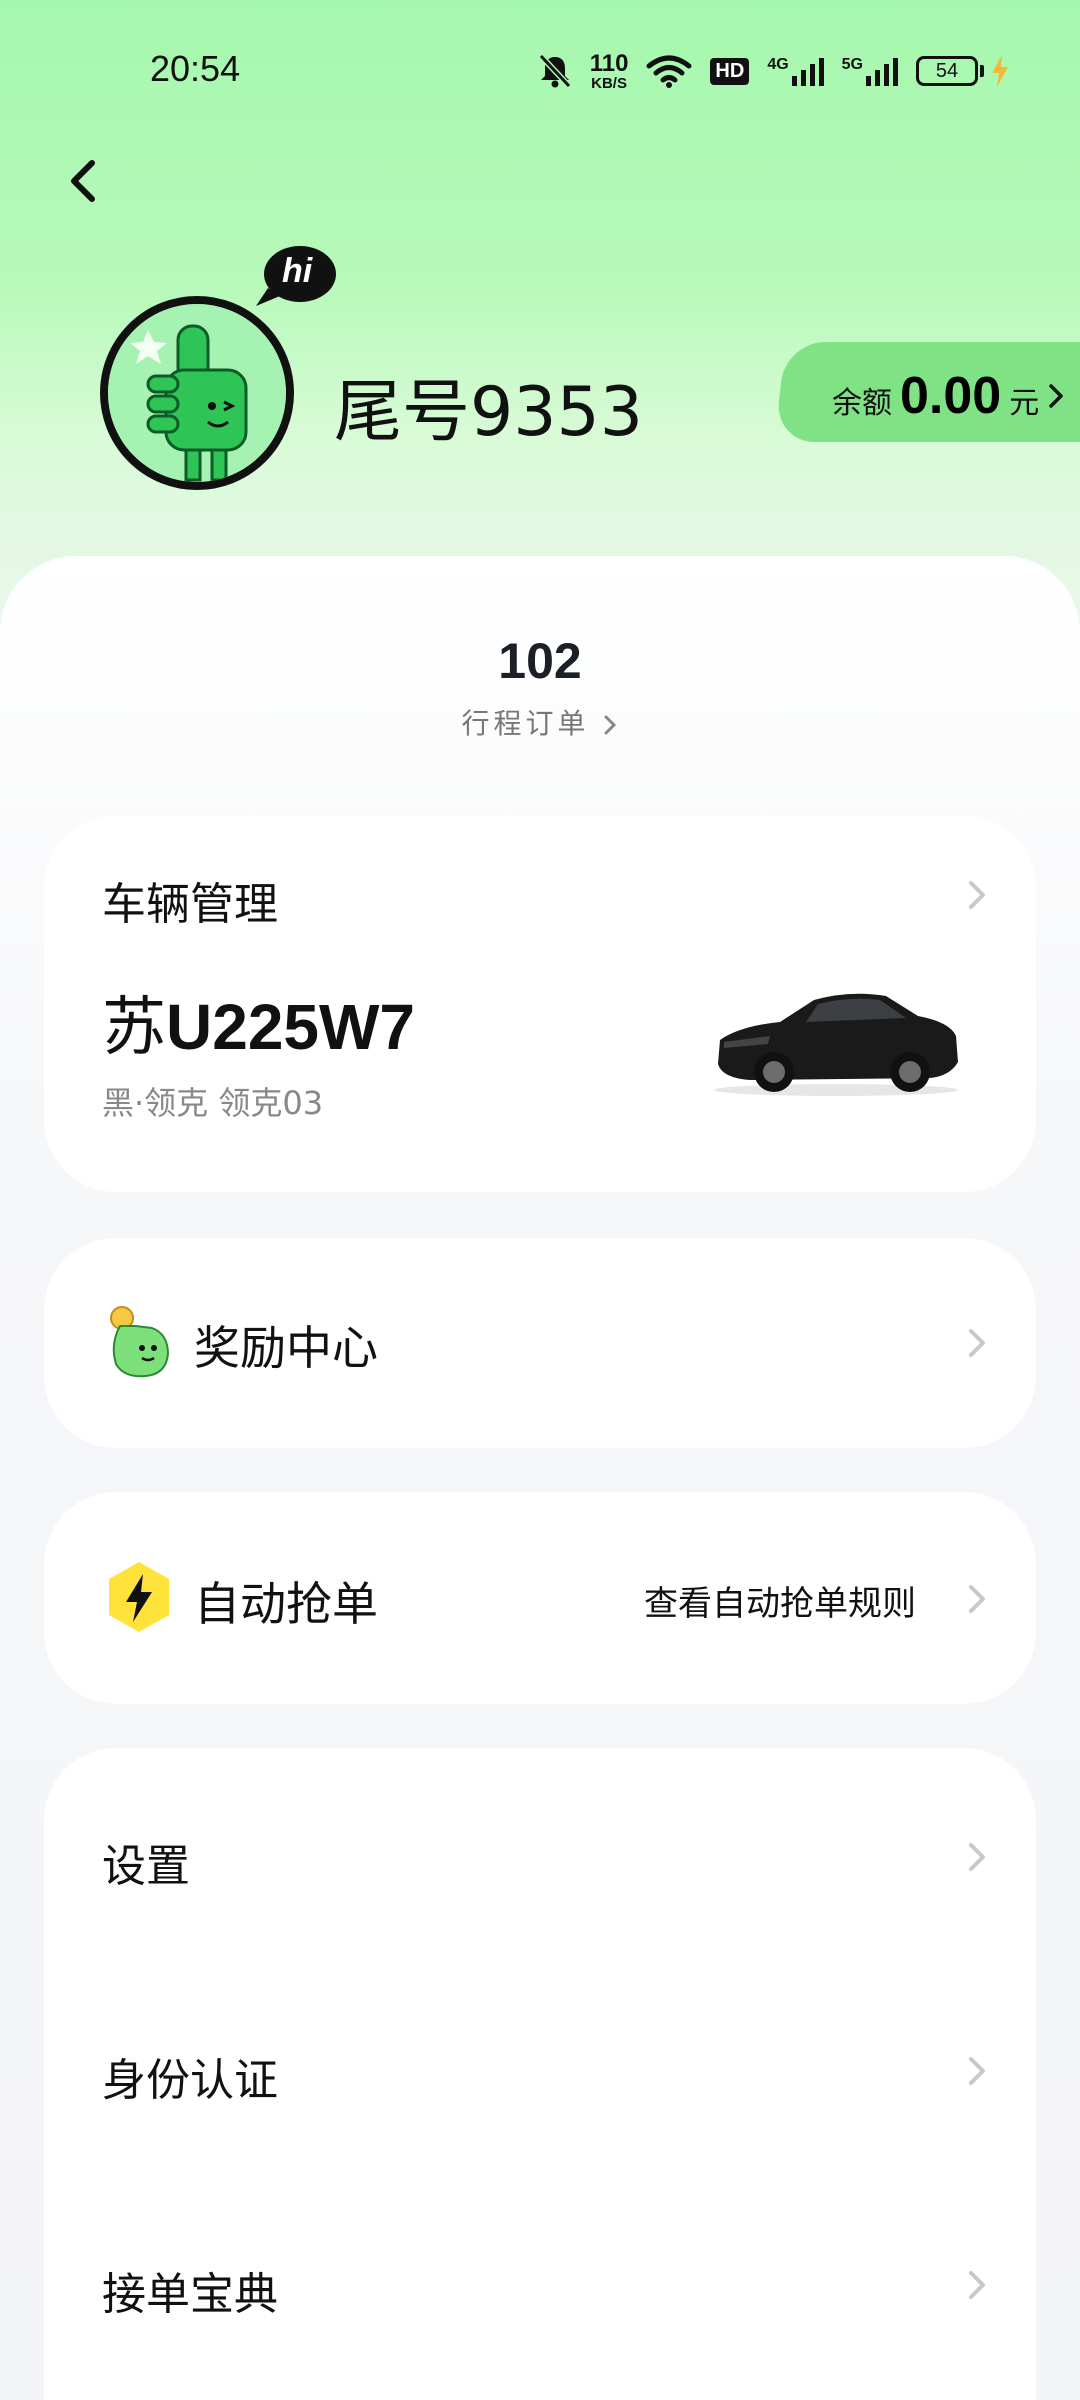 This screenshot has height=2400, width=1080. Describe the element at coordinates (190, 2294) in the screenshot. I see `menu-item-label: 接单宝典` at that location.